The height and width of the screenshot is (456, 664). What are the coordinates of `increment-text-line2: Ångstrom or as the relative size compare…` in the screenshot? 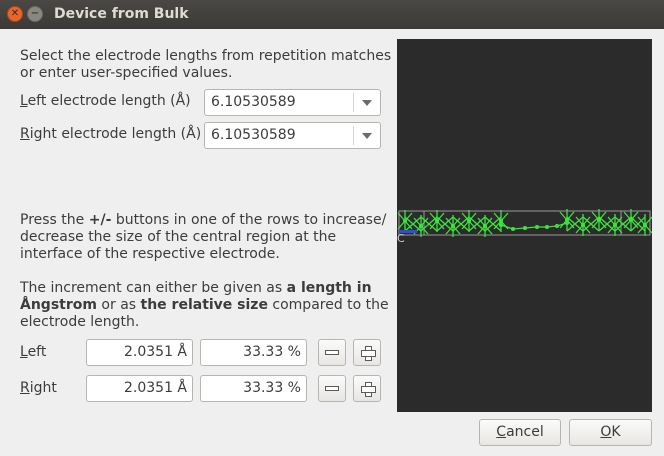 It's located at (204, 305).